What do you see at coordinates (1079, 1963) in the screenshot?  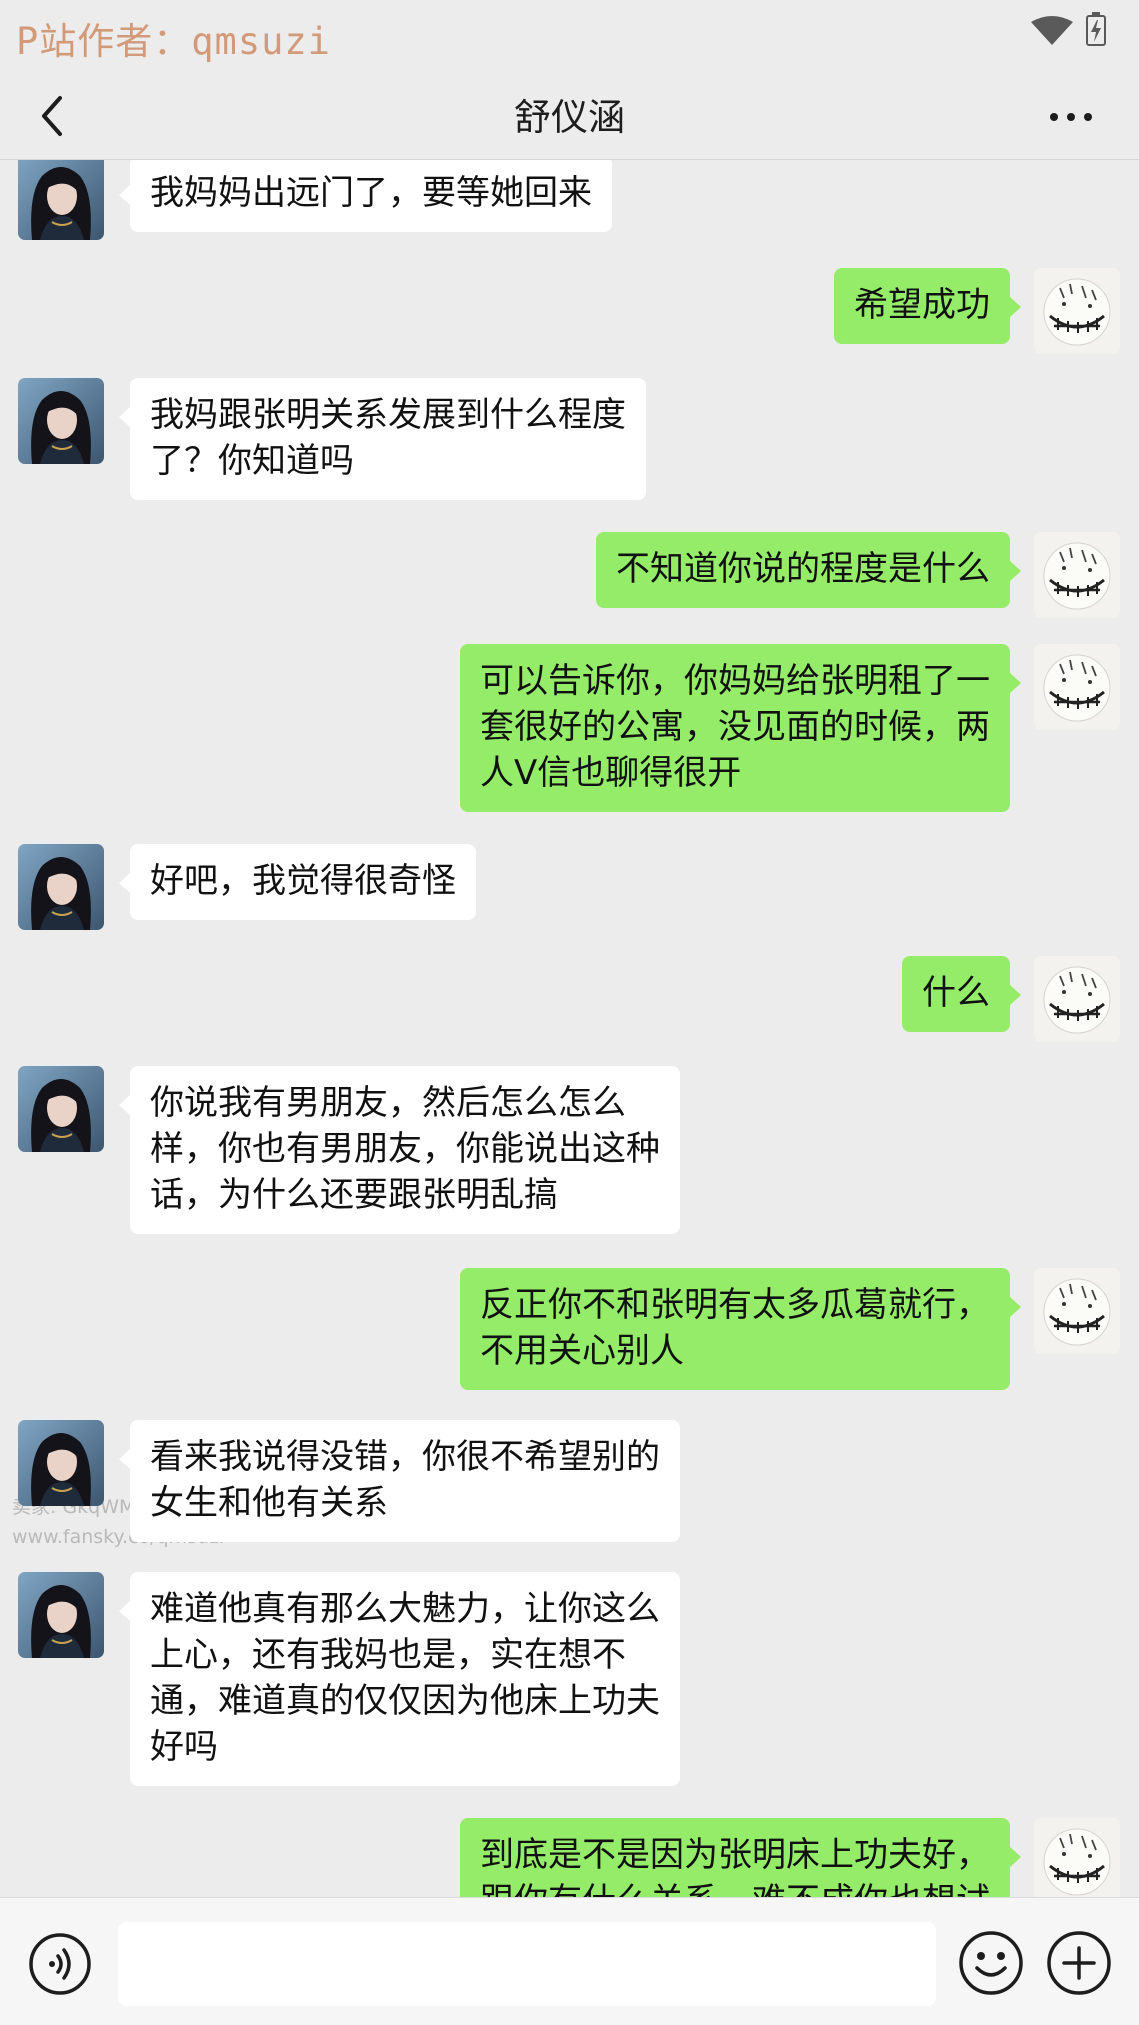 I see `plus-icon` at bounding box center [1079, 1963].